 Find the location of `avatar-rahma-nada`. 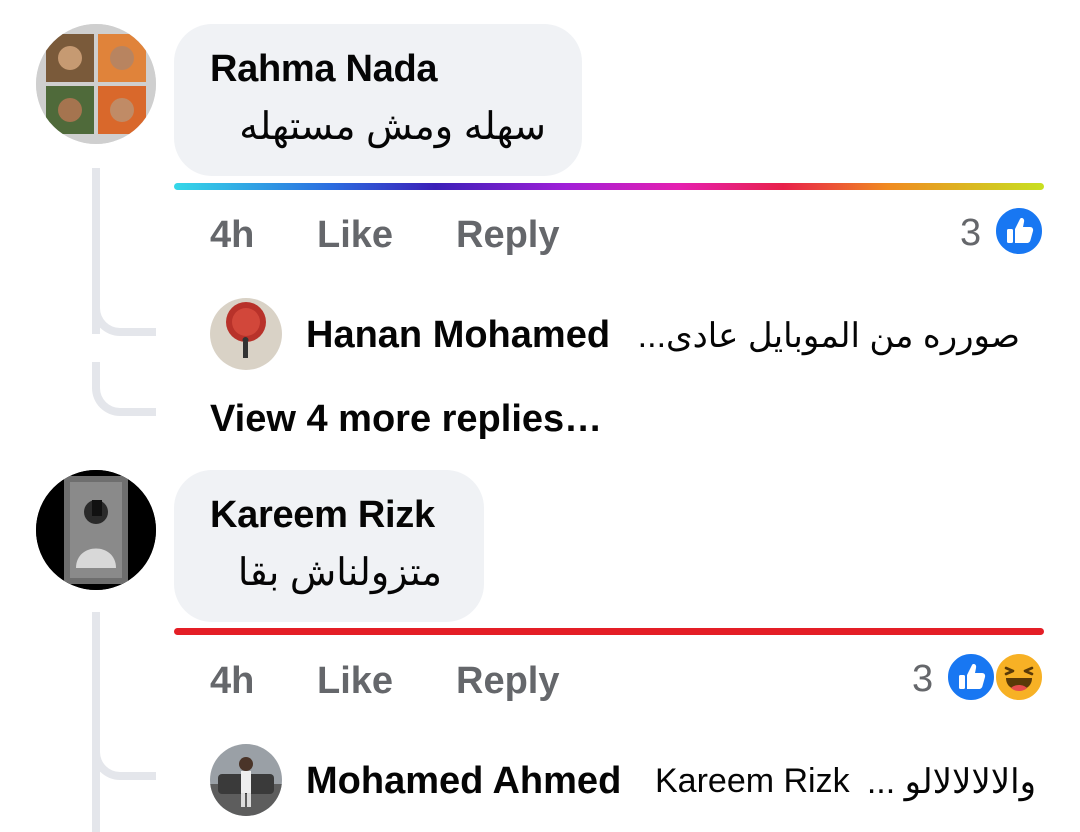

avatar-rahma-nada is located at coordinates (96, 84).